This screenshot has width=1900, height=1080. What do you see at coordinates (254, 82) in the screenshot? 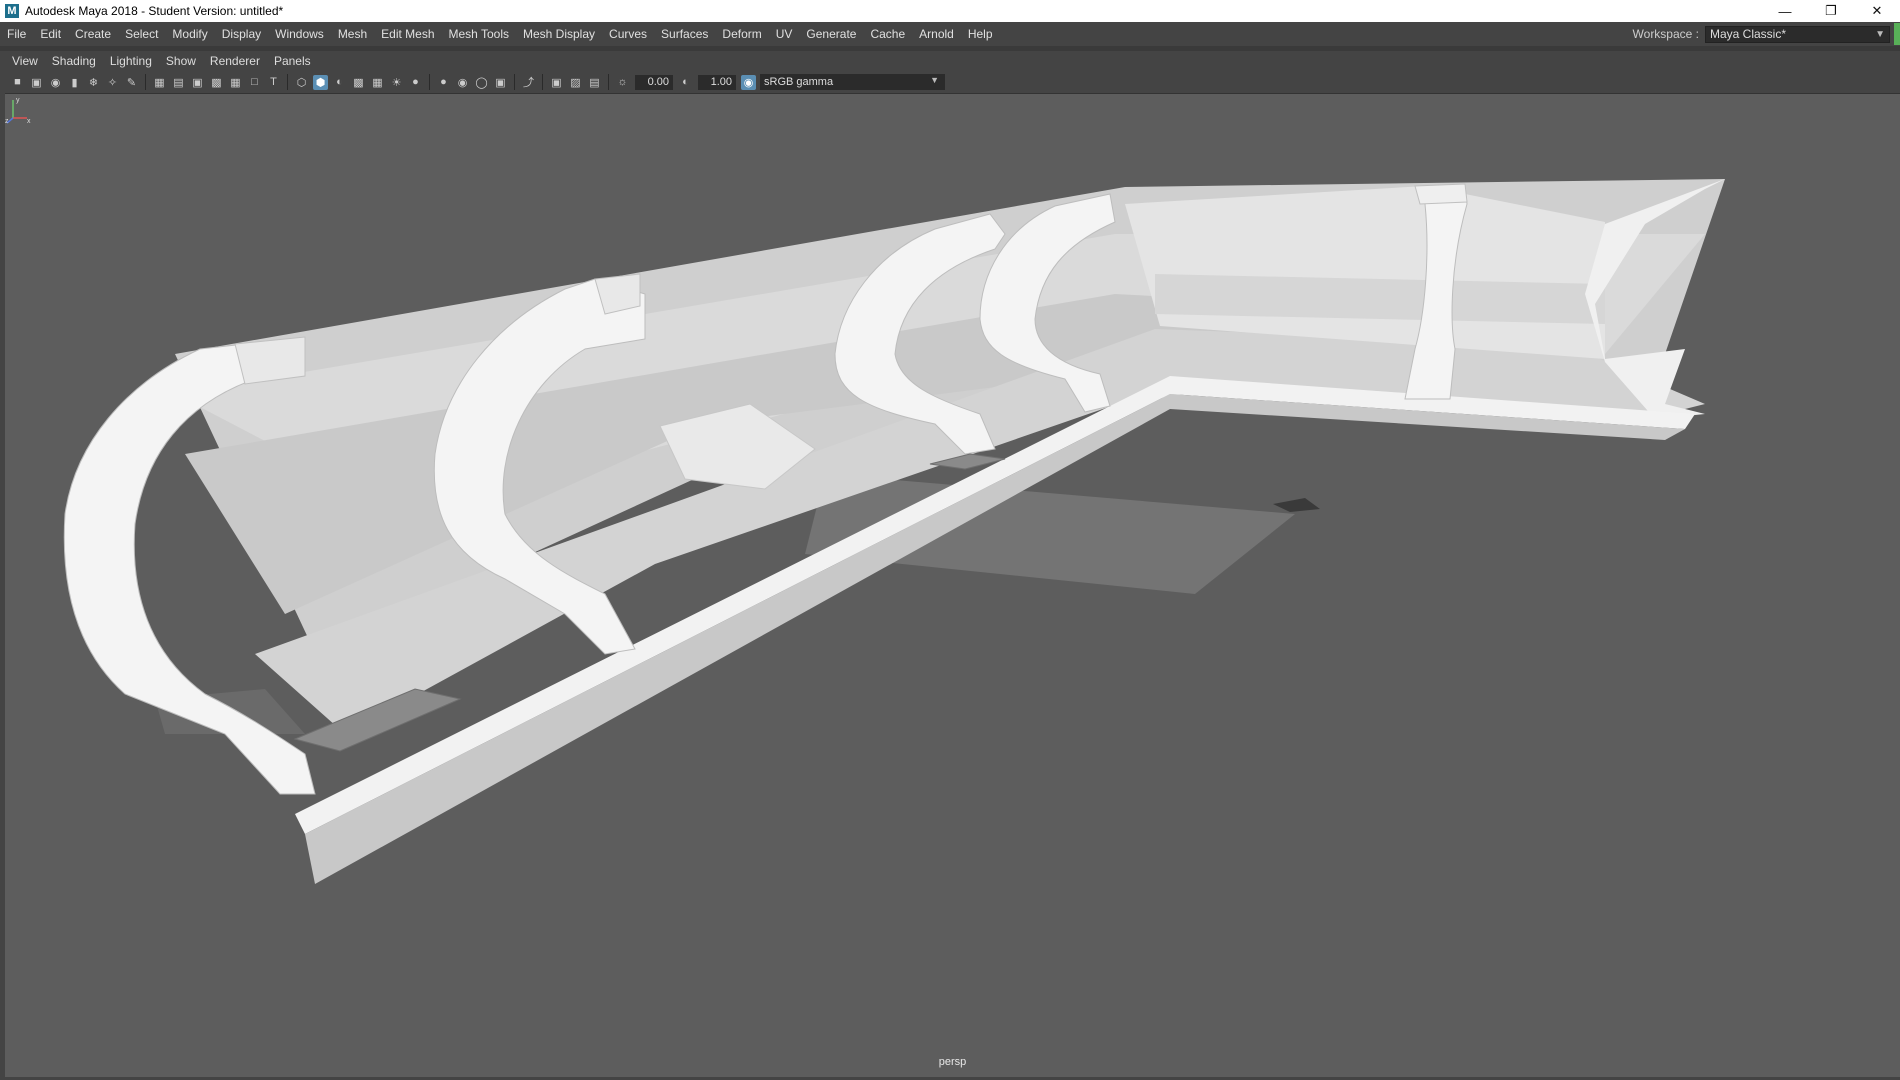
I see `safe-action-icon: □` at bounding box center [254, 82].